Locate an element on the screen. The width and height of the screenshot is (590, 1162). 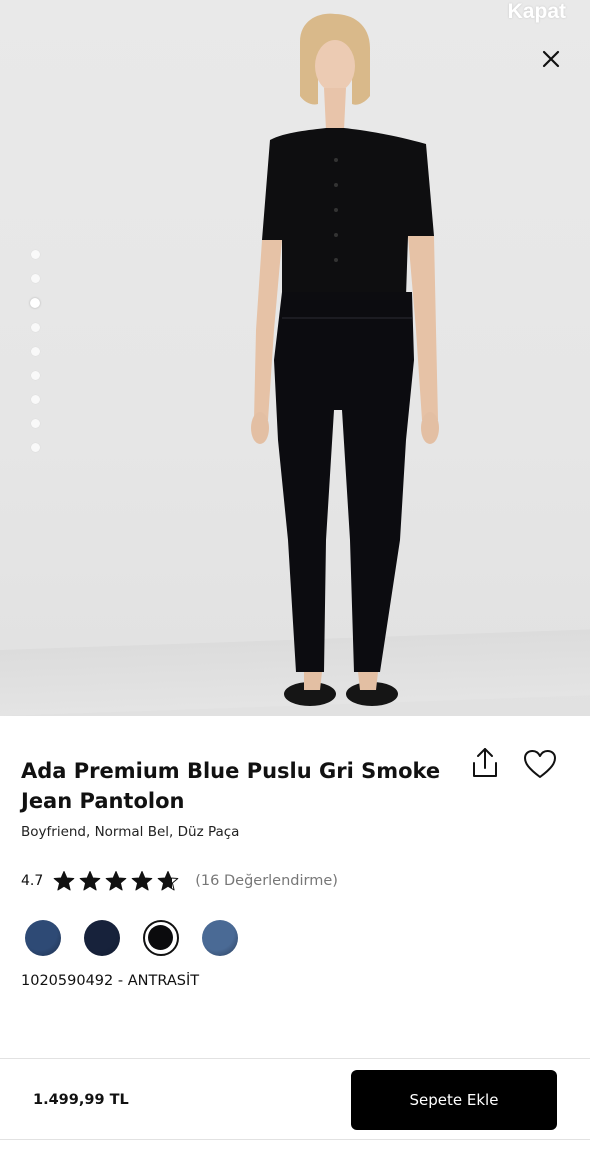
color-swatches is located at coordinates (143, 938).